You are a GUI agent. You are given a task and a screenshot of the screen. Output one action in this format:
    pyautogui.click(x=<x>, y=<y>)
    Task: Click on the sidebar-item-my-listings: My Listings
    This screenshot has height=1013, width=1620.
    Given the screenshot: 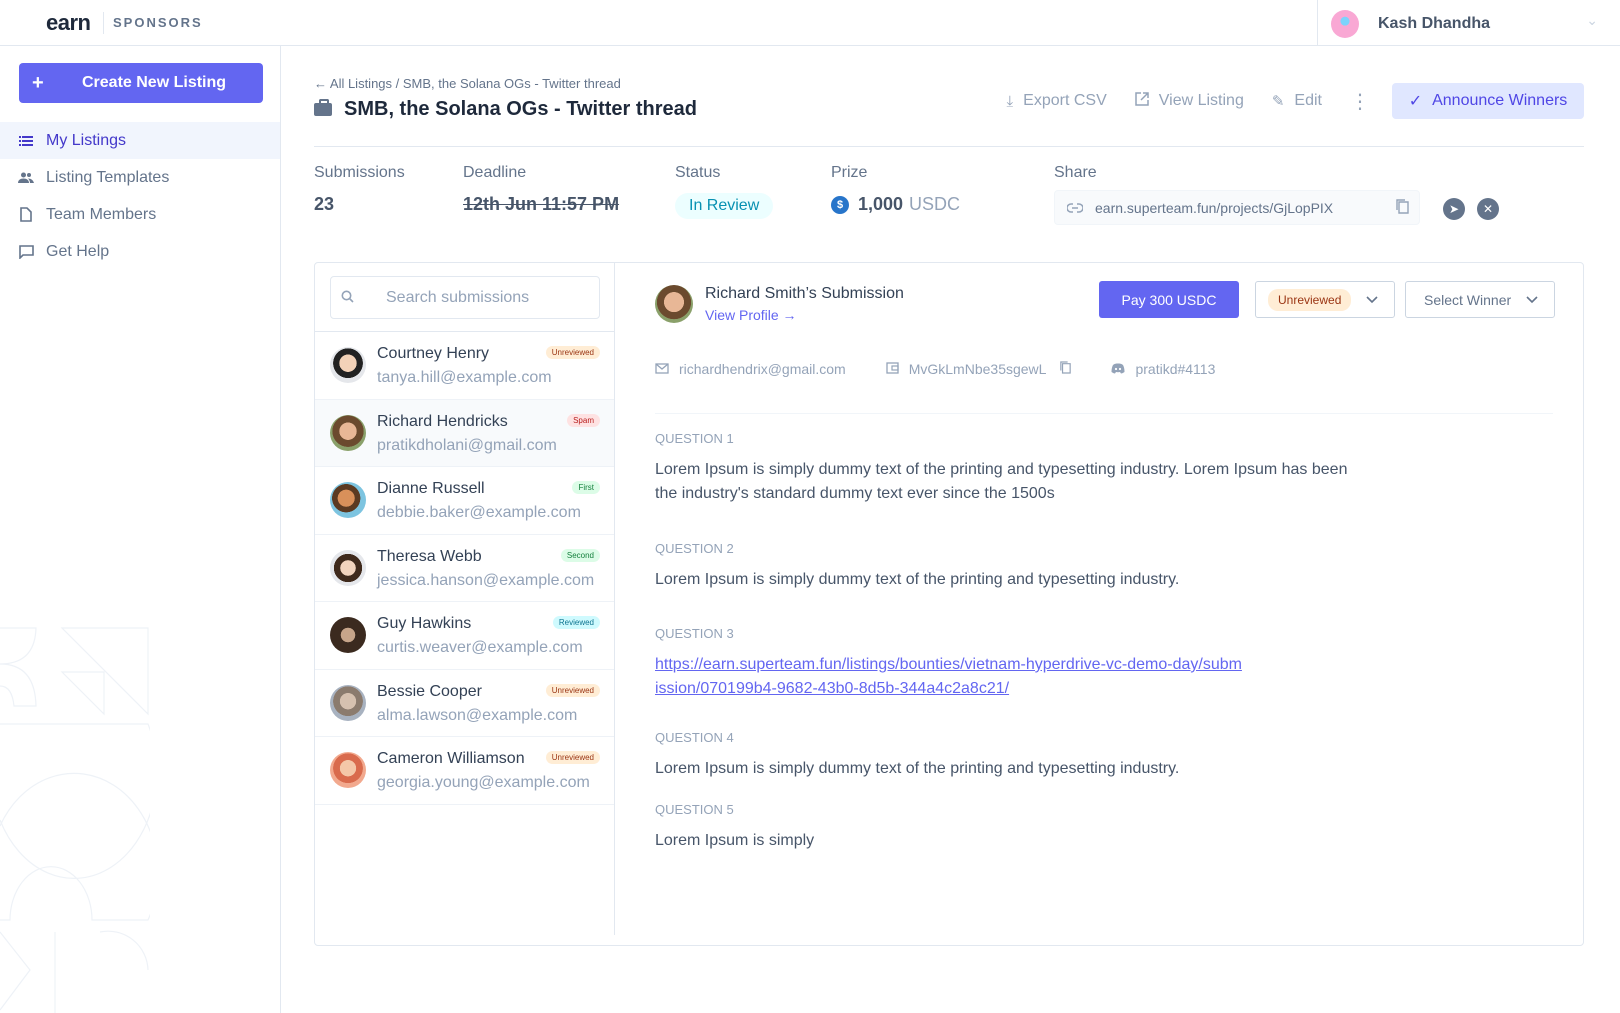 What is the action you would take?
    pyautogui.click(x=140, y=140)
    